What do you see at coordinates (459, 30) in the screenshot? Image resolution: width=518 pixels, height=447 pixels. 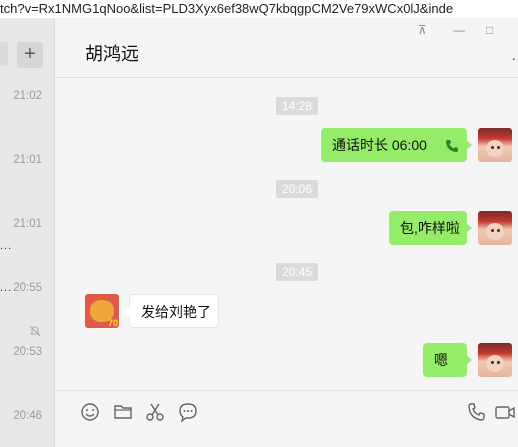 I see `minimize-icon: —` at bounding box center [459, 30].